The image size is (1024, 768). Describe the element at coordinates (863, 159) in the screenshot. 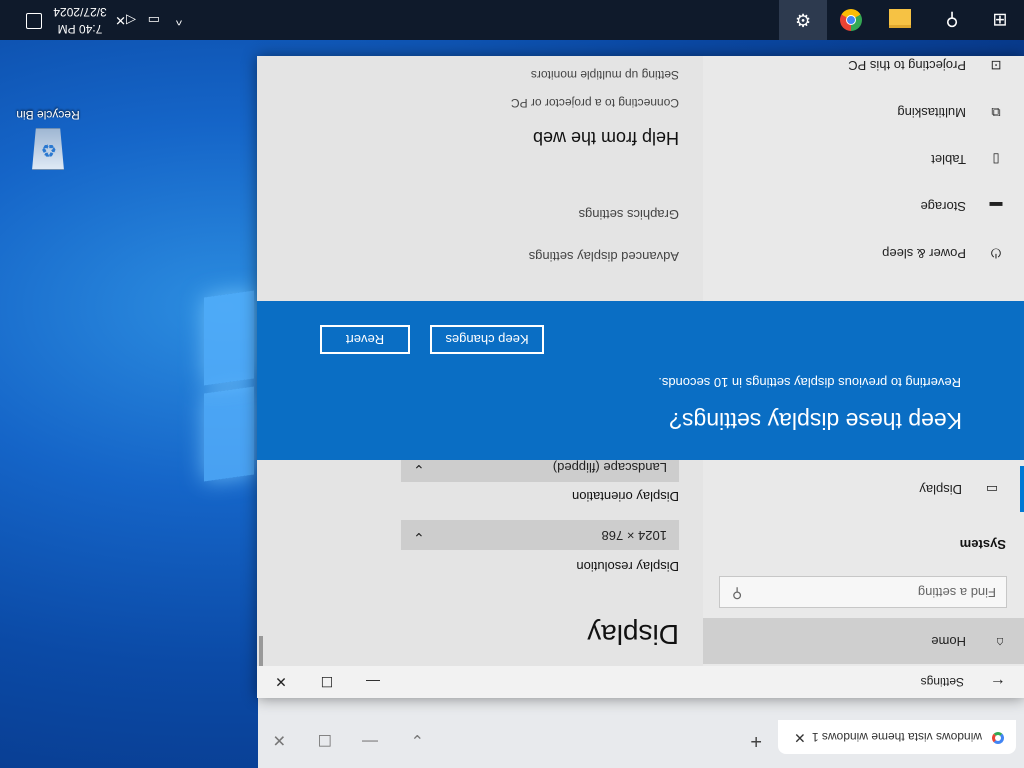

I see `sidebar-item-tablet: ▯ Tablet` at that location.